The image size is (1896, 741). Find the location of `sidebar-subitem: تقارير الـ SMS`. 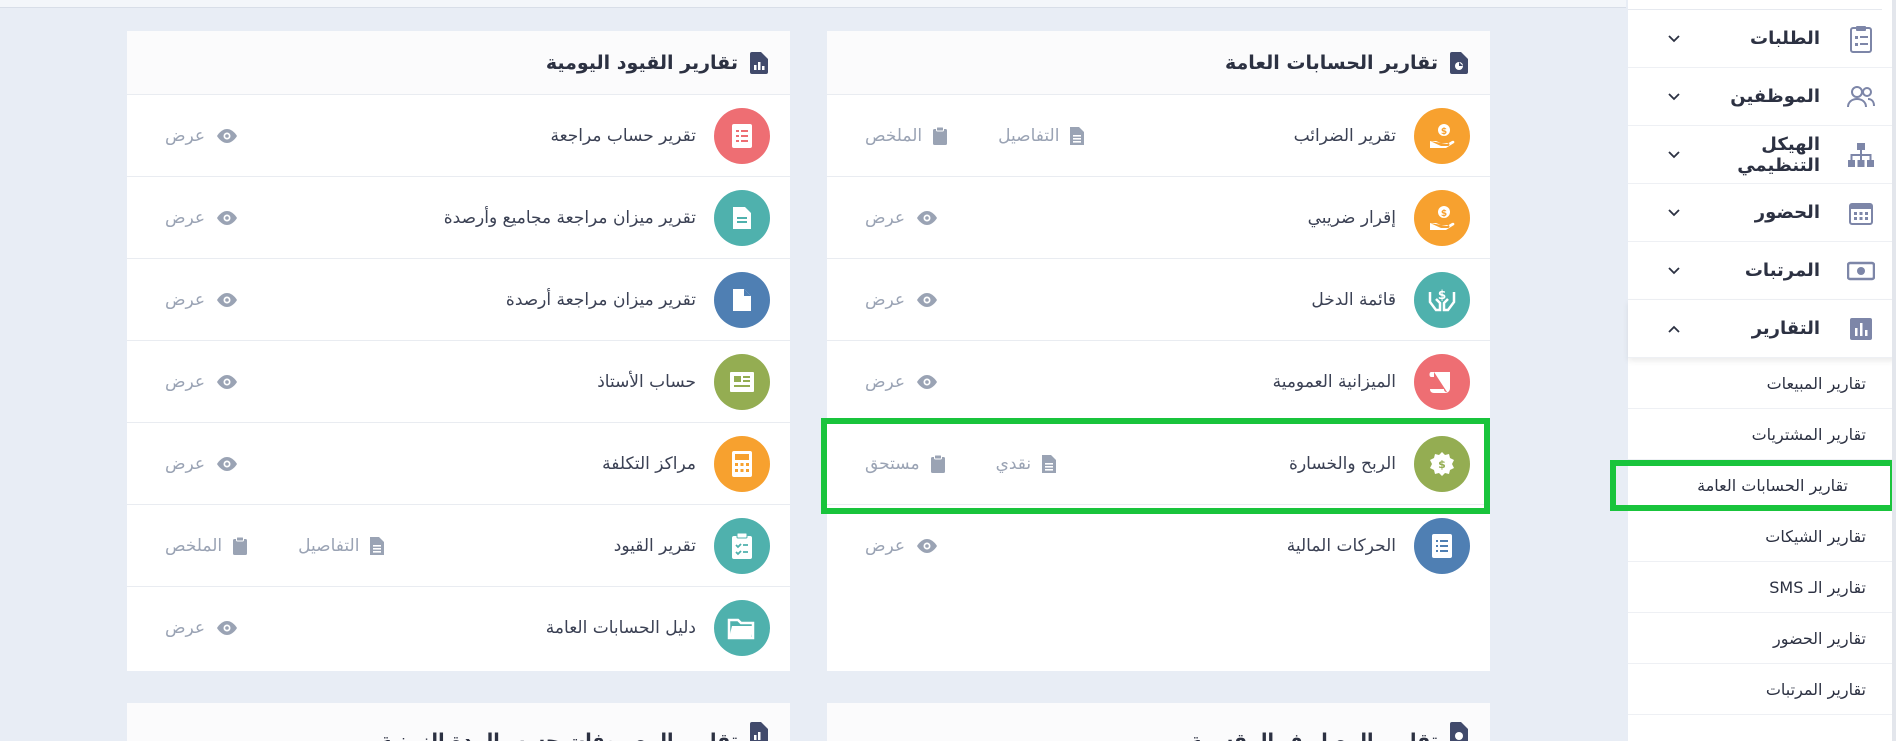

sidebar-subitem: تقارير الـ SMS is located at coordinates (1762, 587).